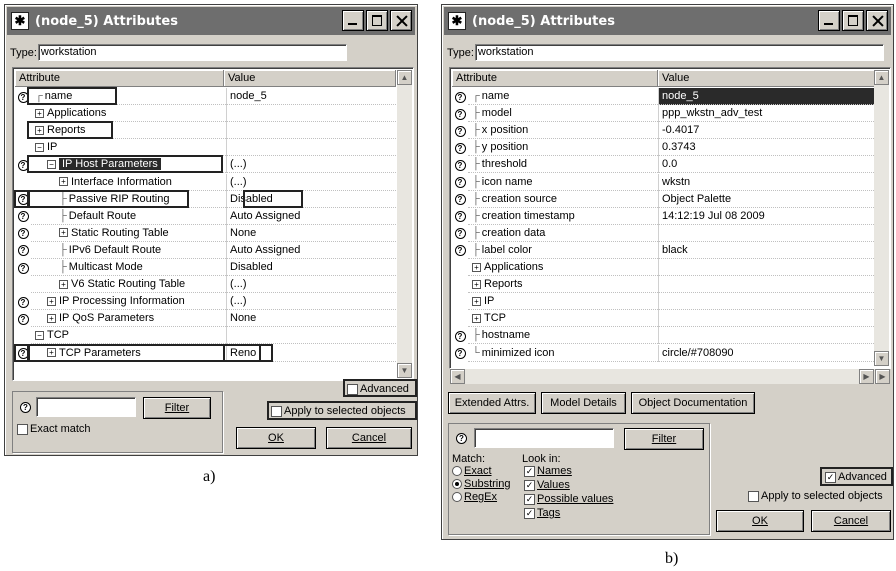 The image size is (896, 571). I want to click on table-row: ? └ minimized icon circle/#708090, so click(664, 353).